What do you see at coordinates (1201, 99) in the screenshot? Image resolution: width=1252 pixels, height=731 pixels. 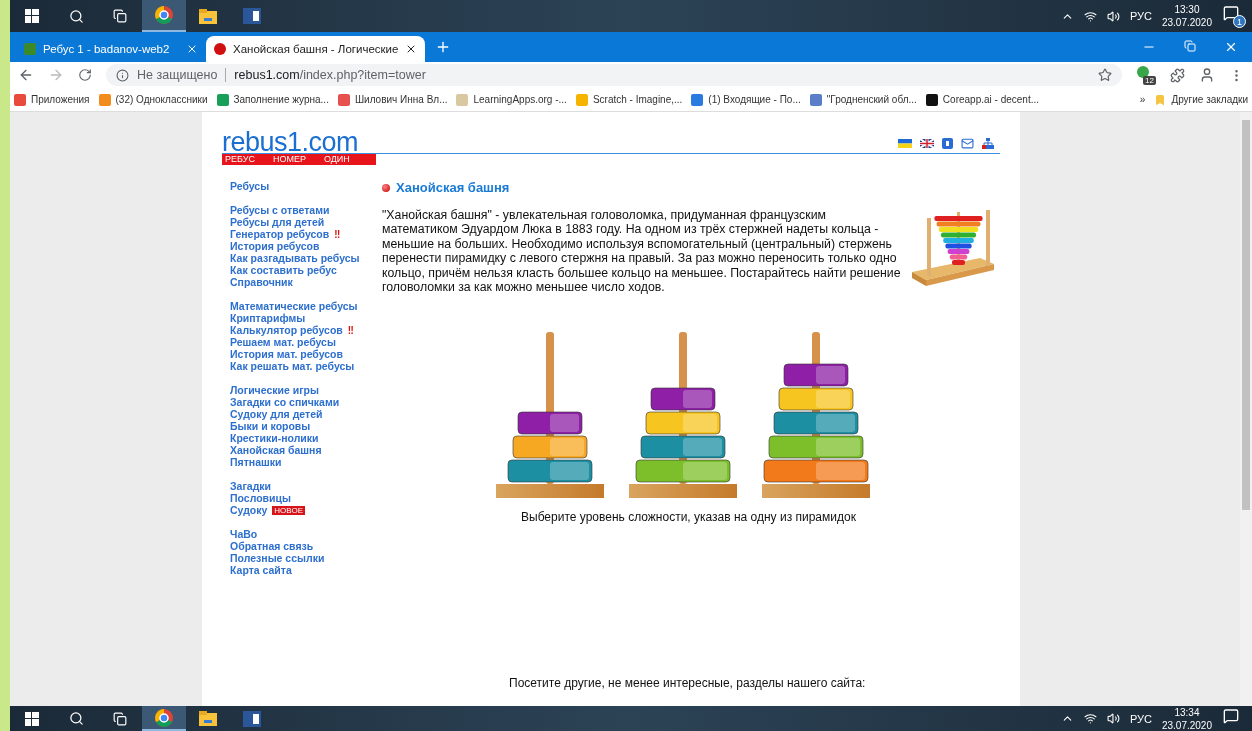 I see `other-bookmarks-folder: Другие закладки` at bounding box center [1201, 99].